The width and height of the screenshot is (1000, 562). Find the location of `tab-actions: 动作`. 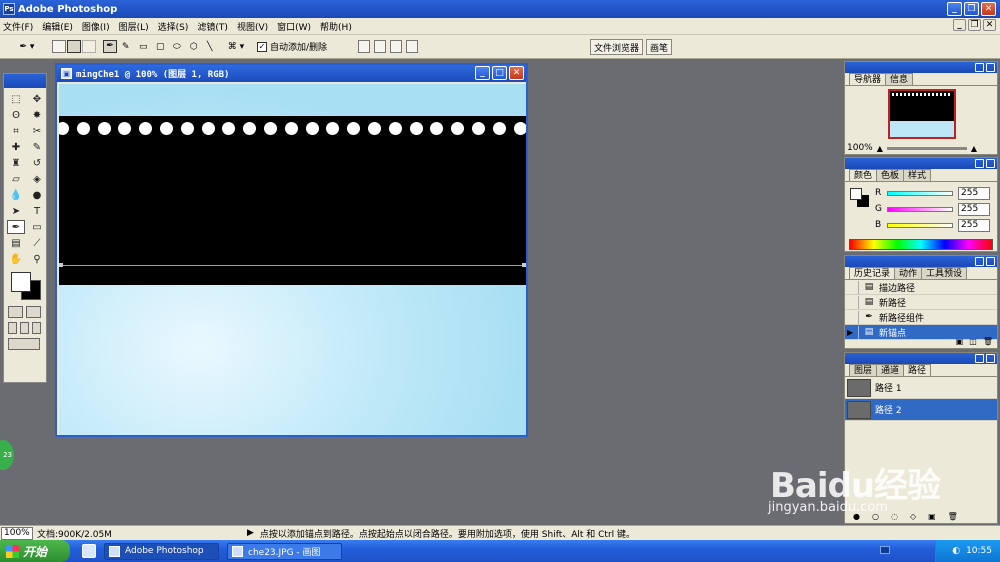

tab-actions: 动作 is located at coordinates (908, 273).